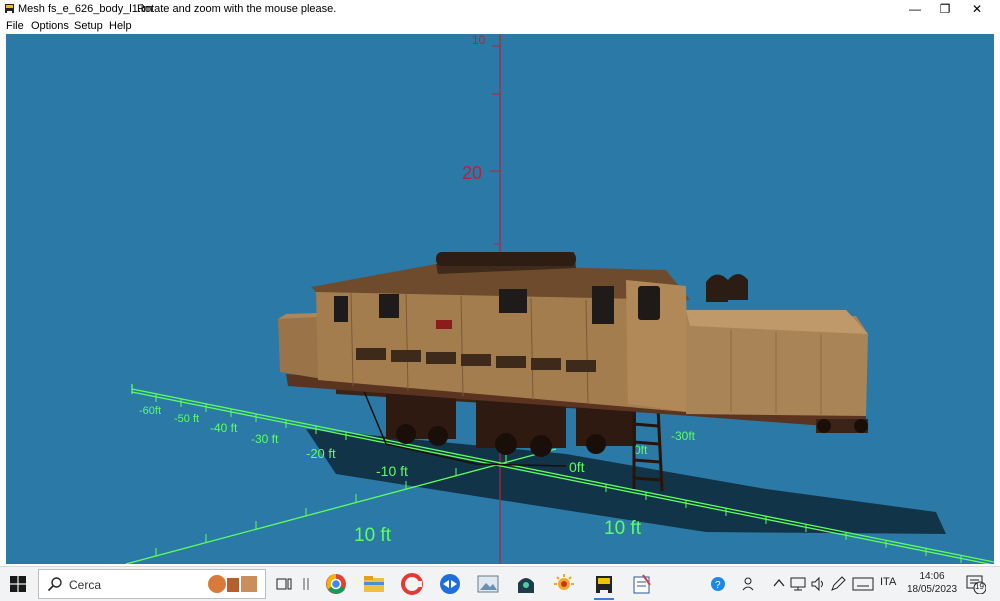 Image resolution: width=1000 pixels, height=601 pixels. I want to click on ruler-label-minus40: -40 ft, so click(224, 428).